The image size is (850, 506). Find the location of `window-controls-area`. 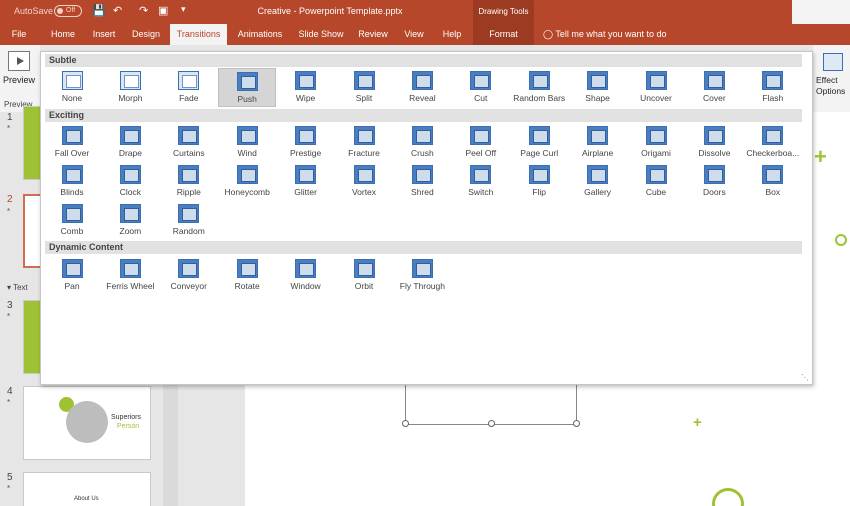

window-controls-area is located at coordinates (821, 12).